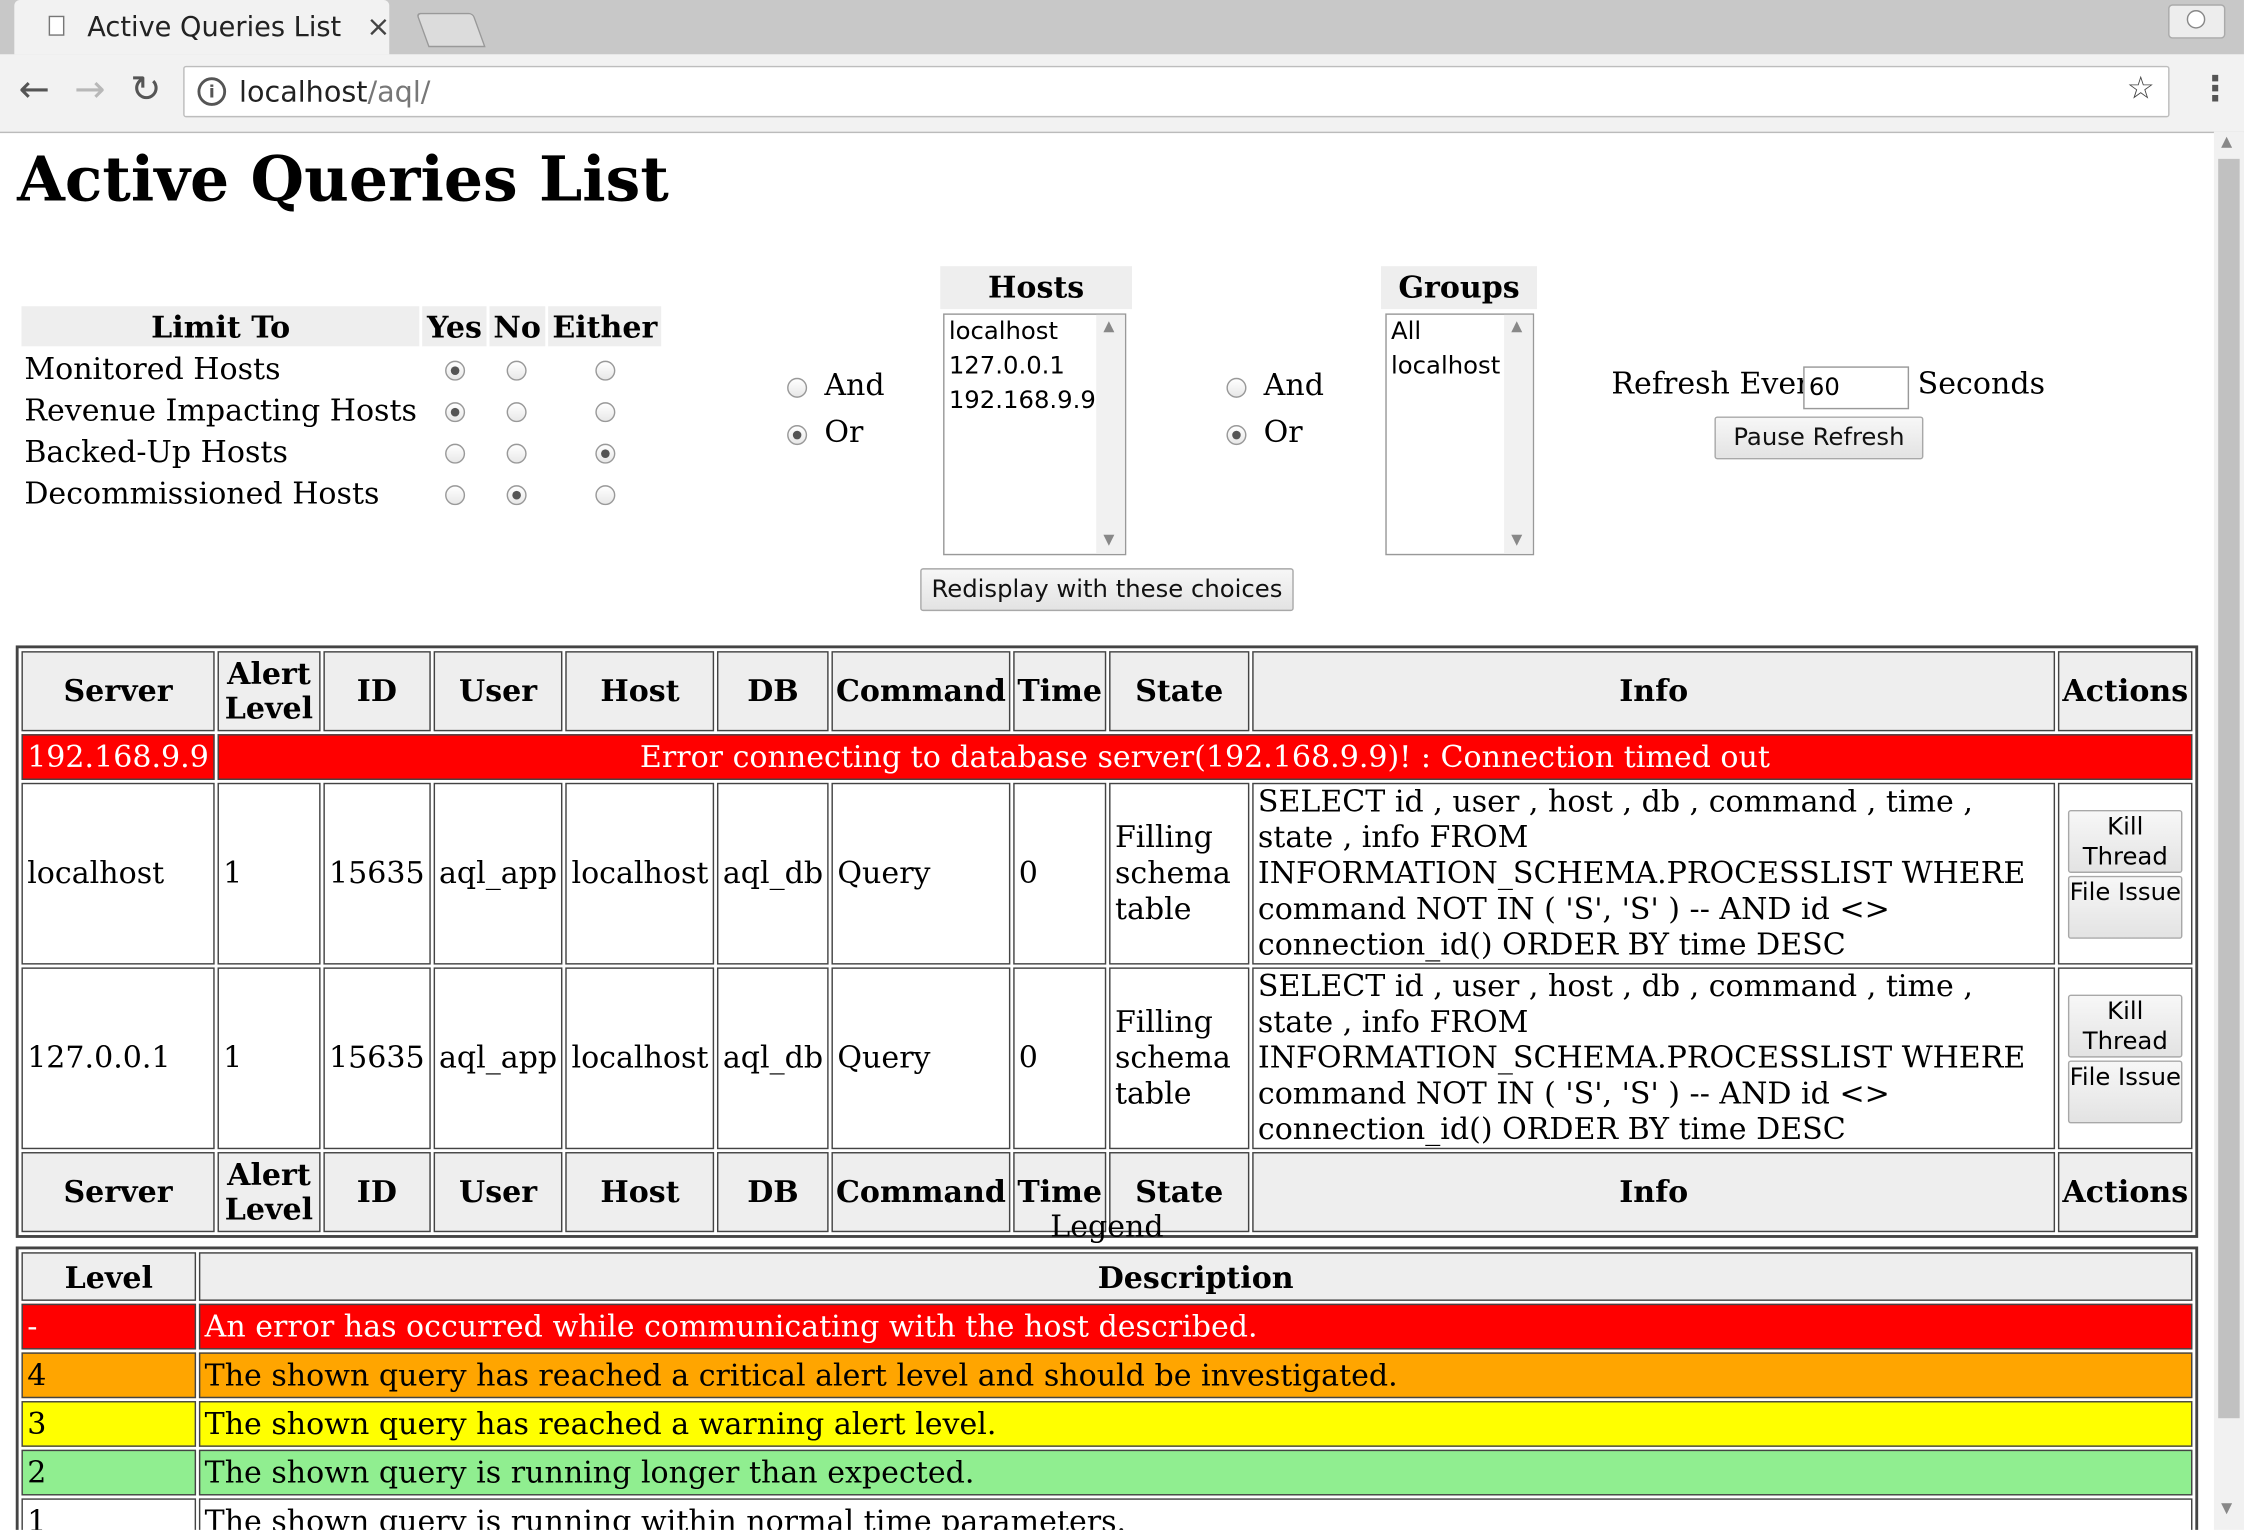  What do you see at coordinates (341, 368) in the screenshot?
I see `limit-row: Monitored Hosts` at bounding box center [341, 368].